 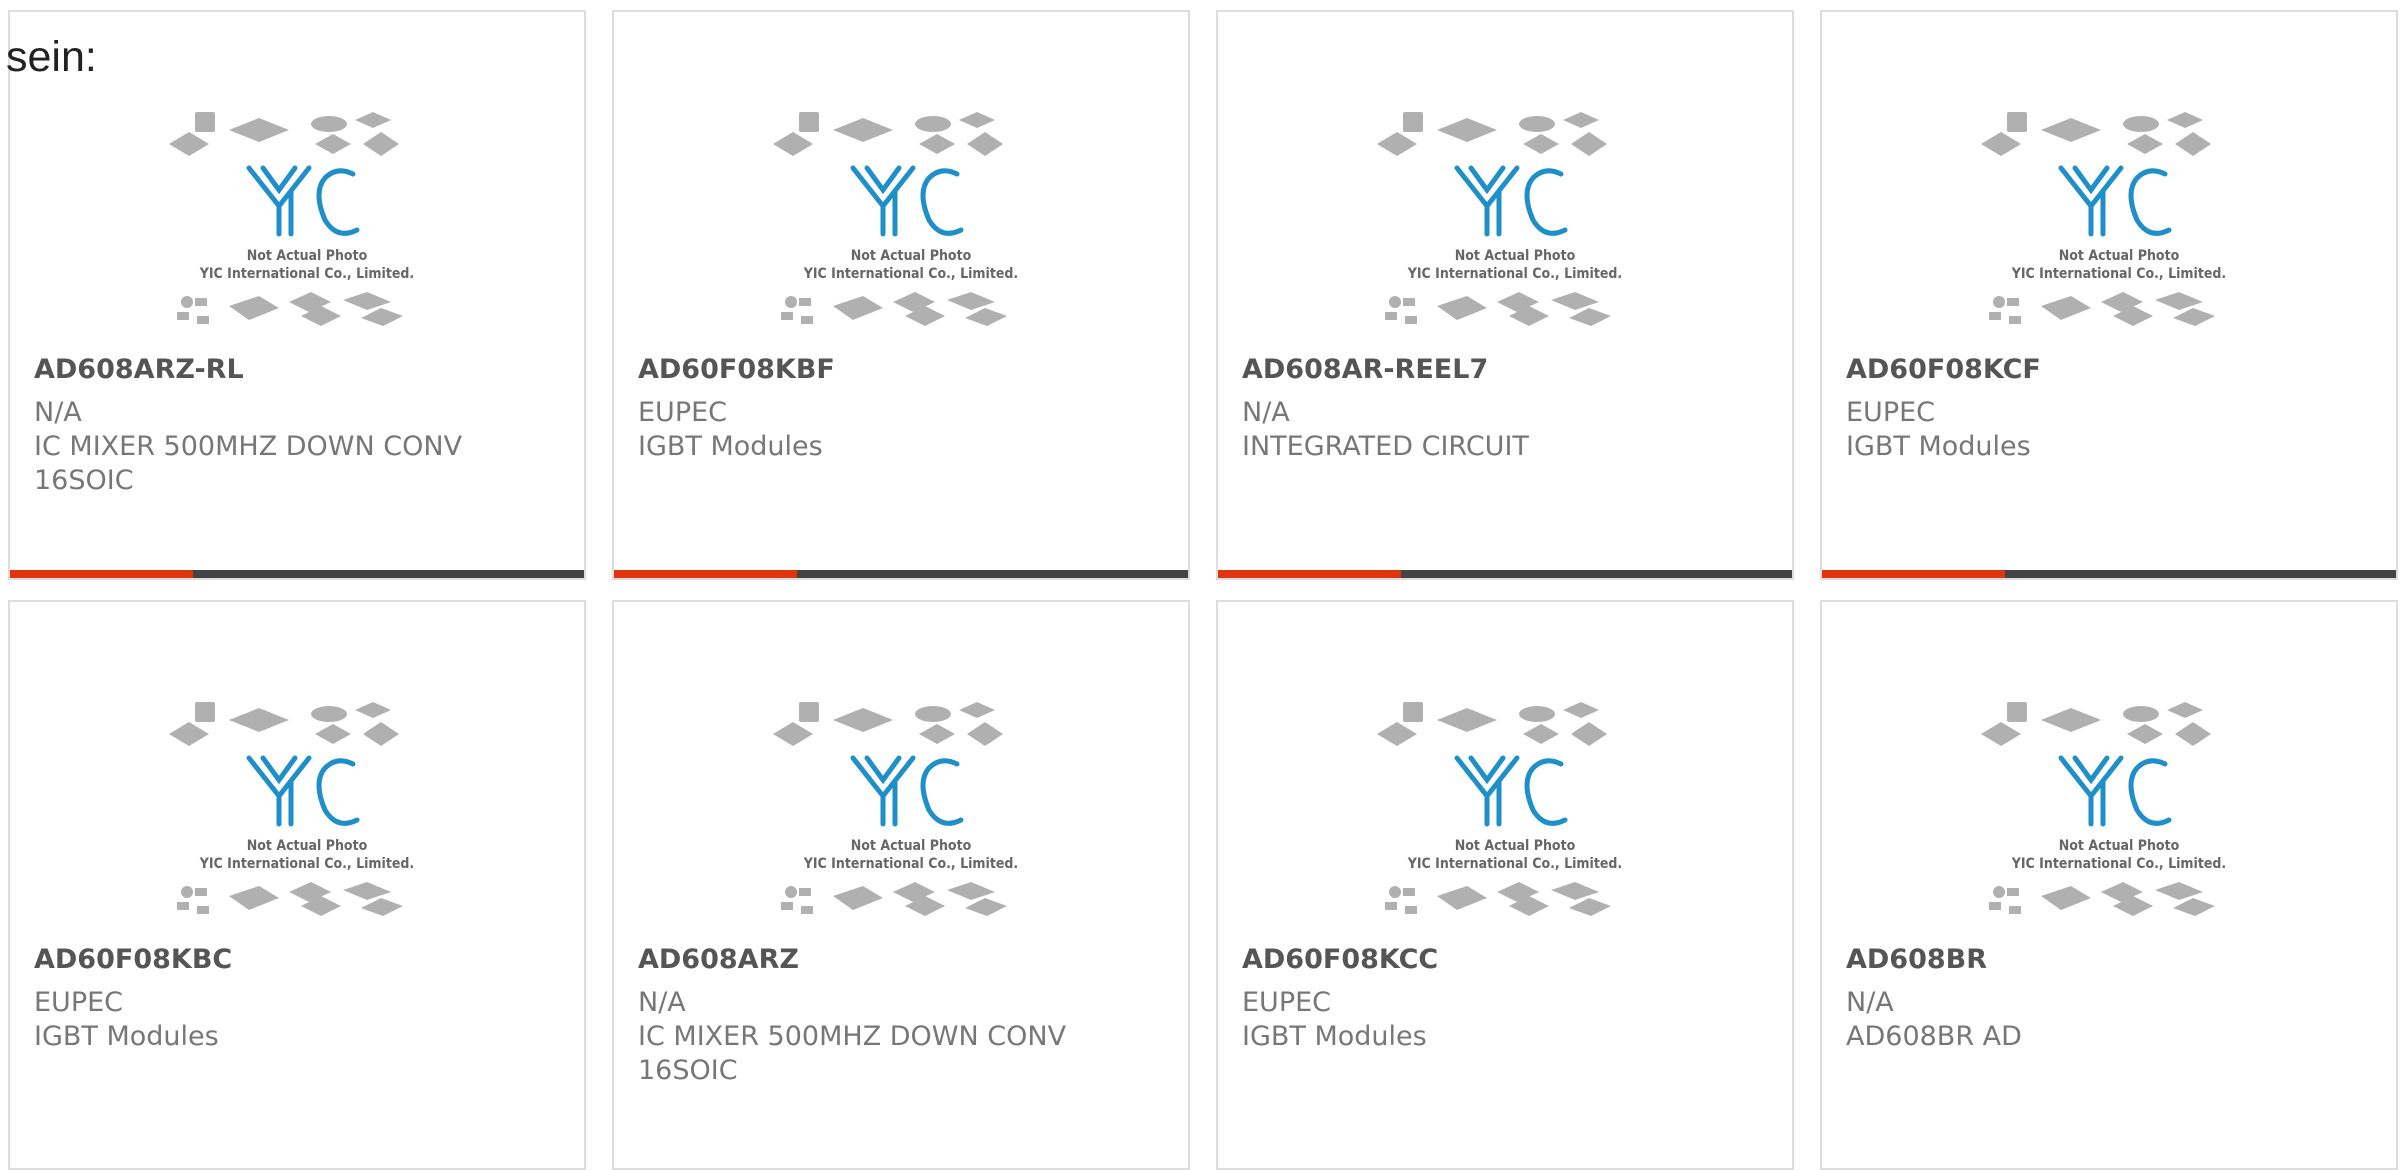 I want to click on part-number: AD608BR, so click(x=1916, y=959).